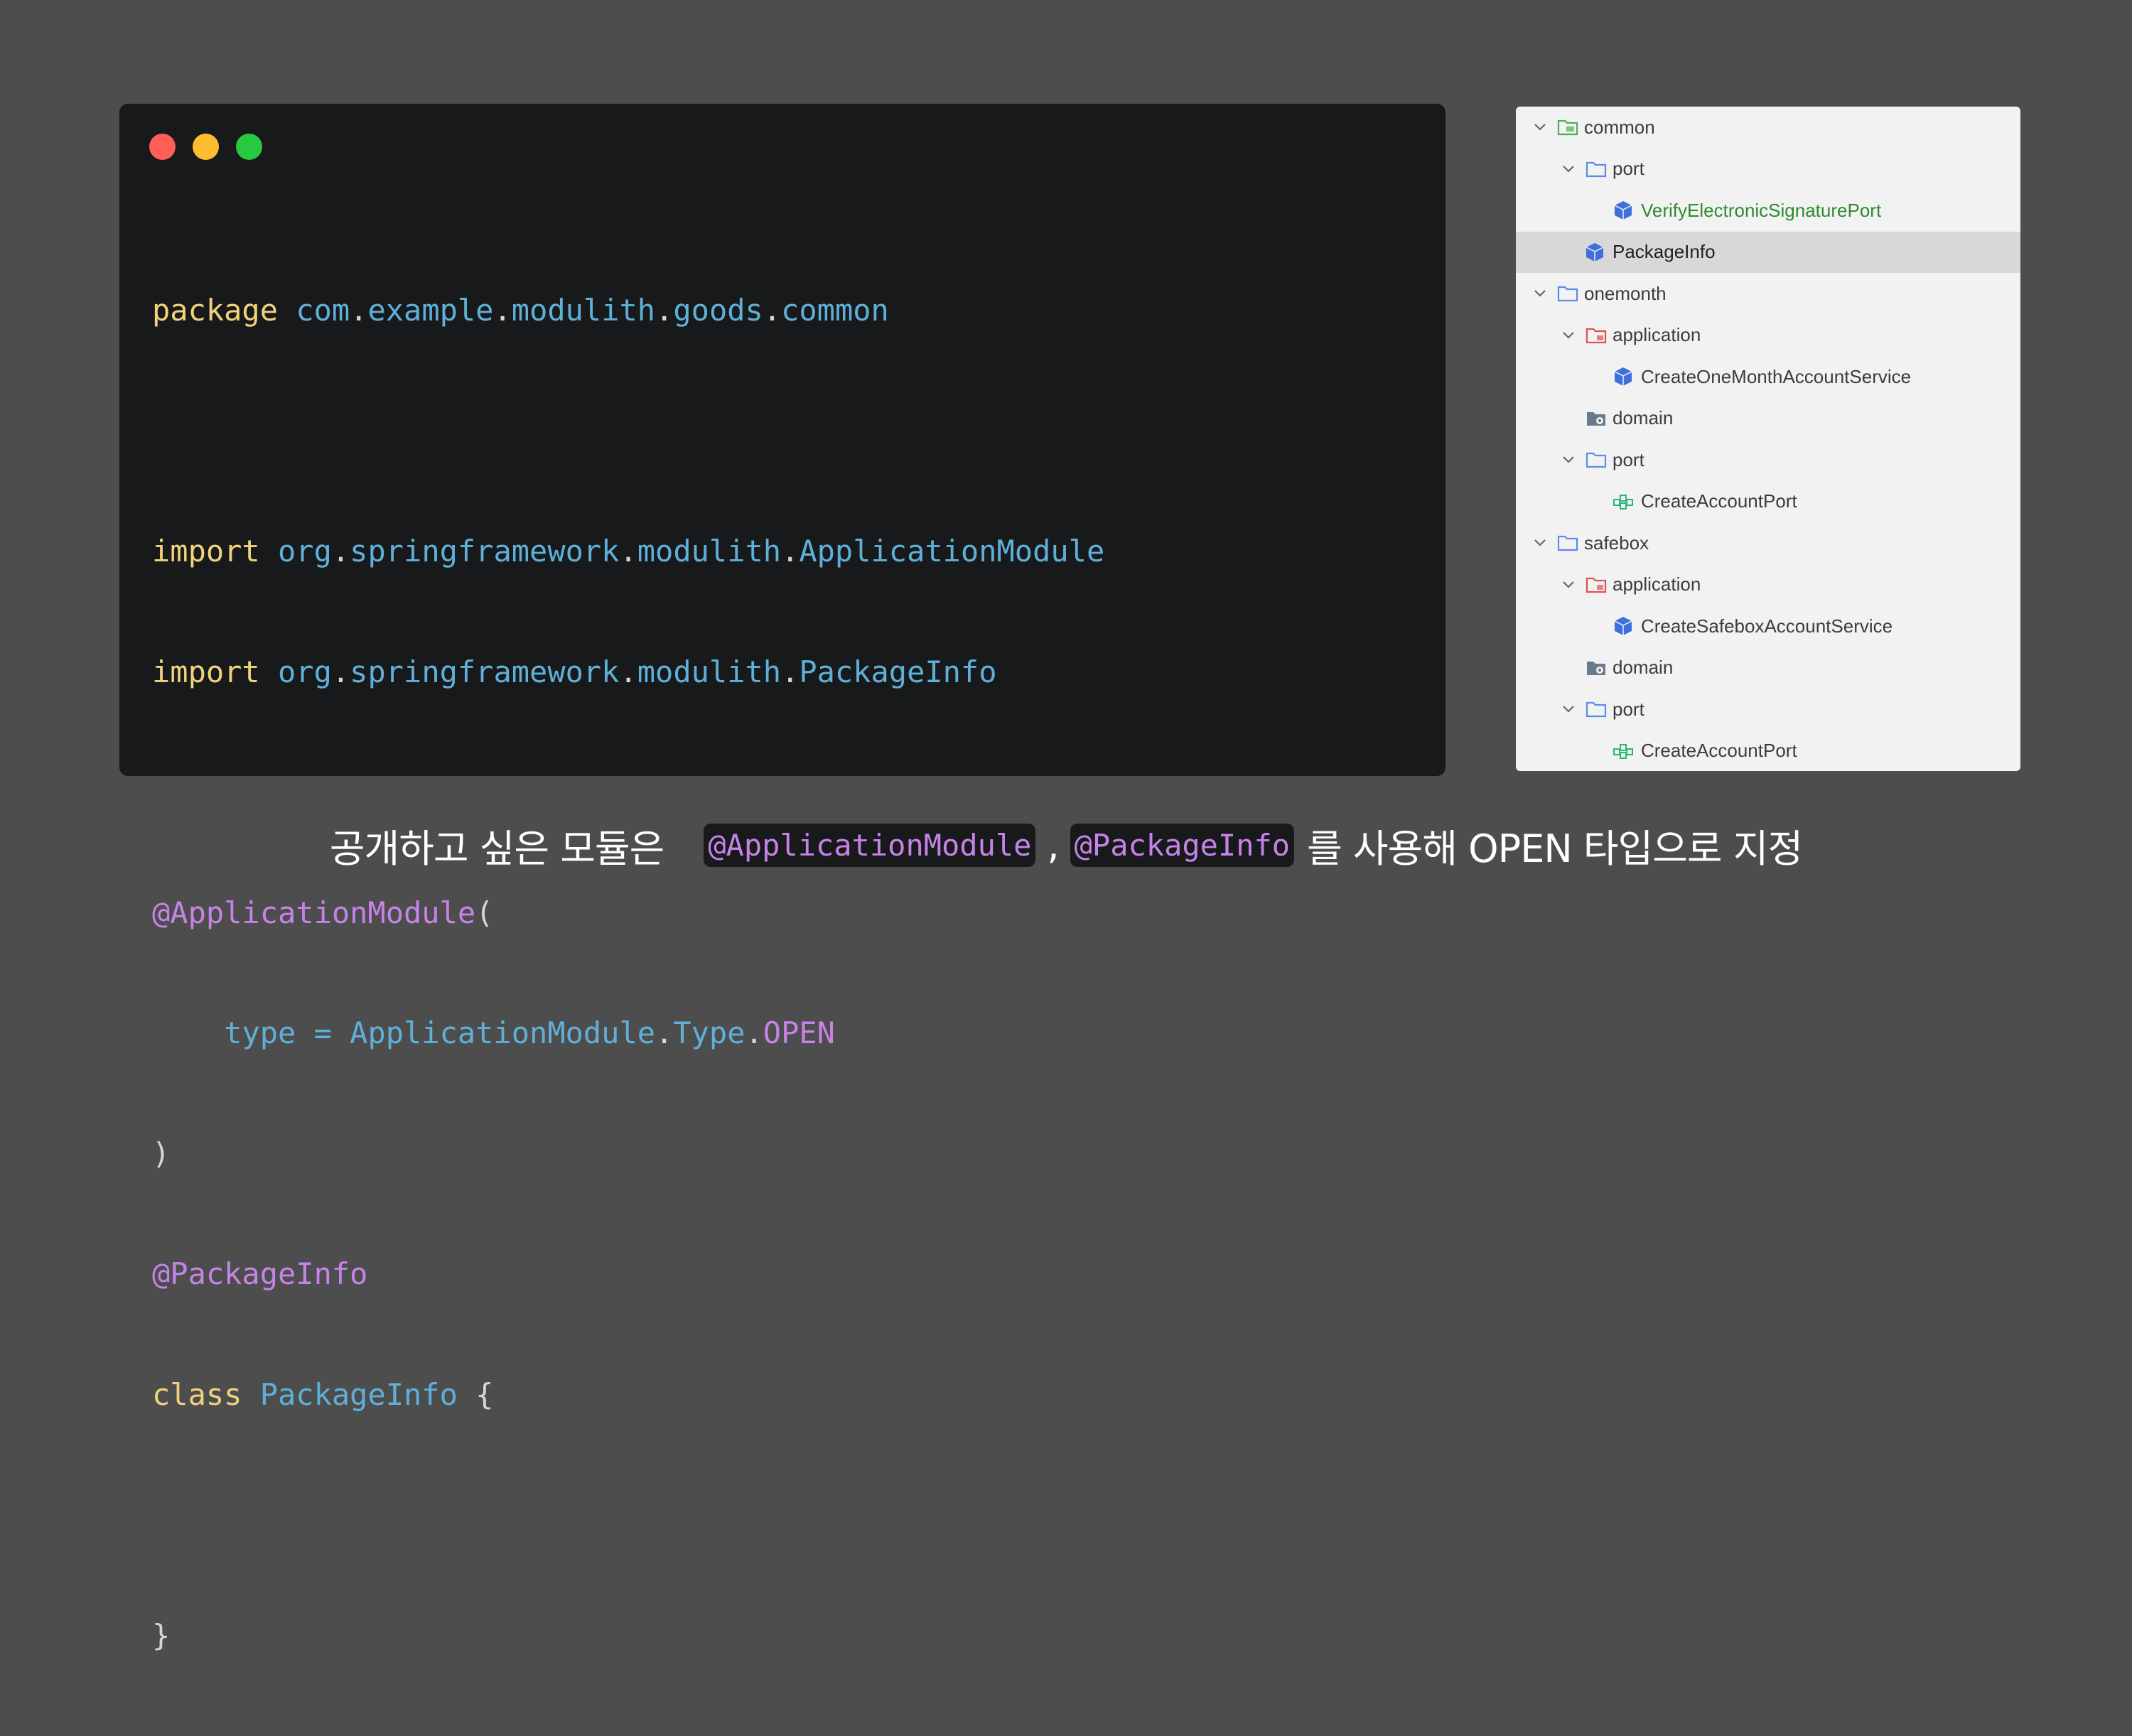  What do you see at coordinates (260, 1032) in the screenshot?
I see `property: type` at bounding box center [260, 1032].